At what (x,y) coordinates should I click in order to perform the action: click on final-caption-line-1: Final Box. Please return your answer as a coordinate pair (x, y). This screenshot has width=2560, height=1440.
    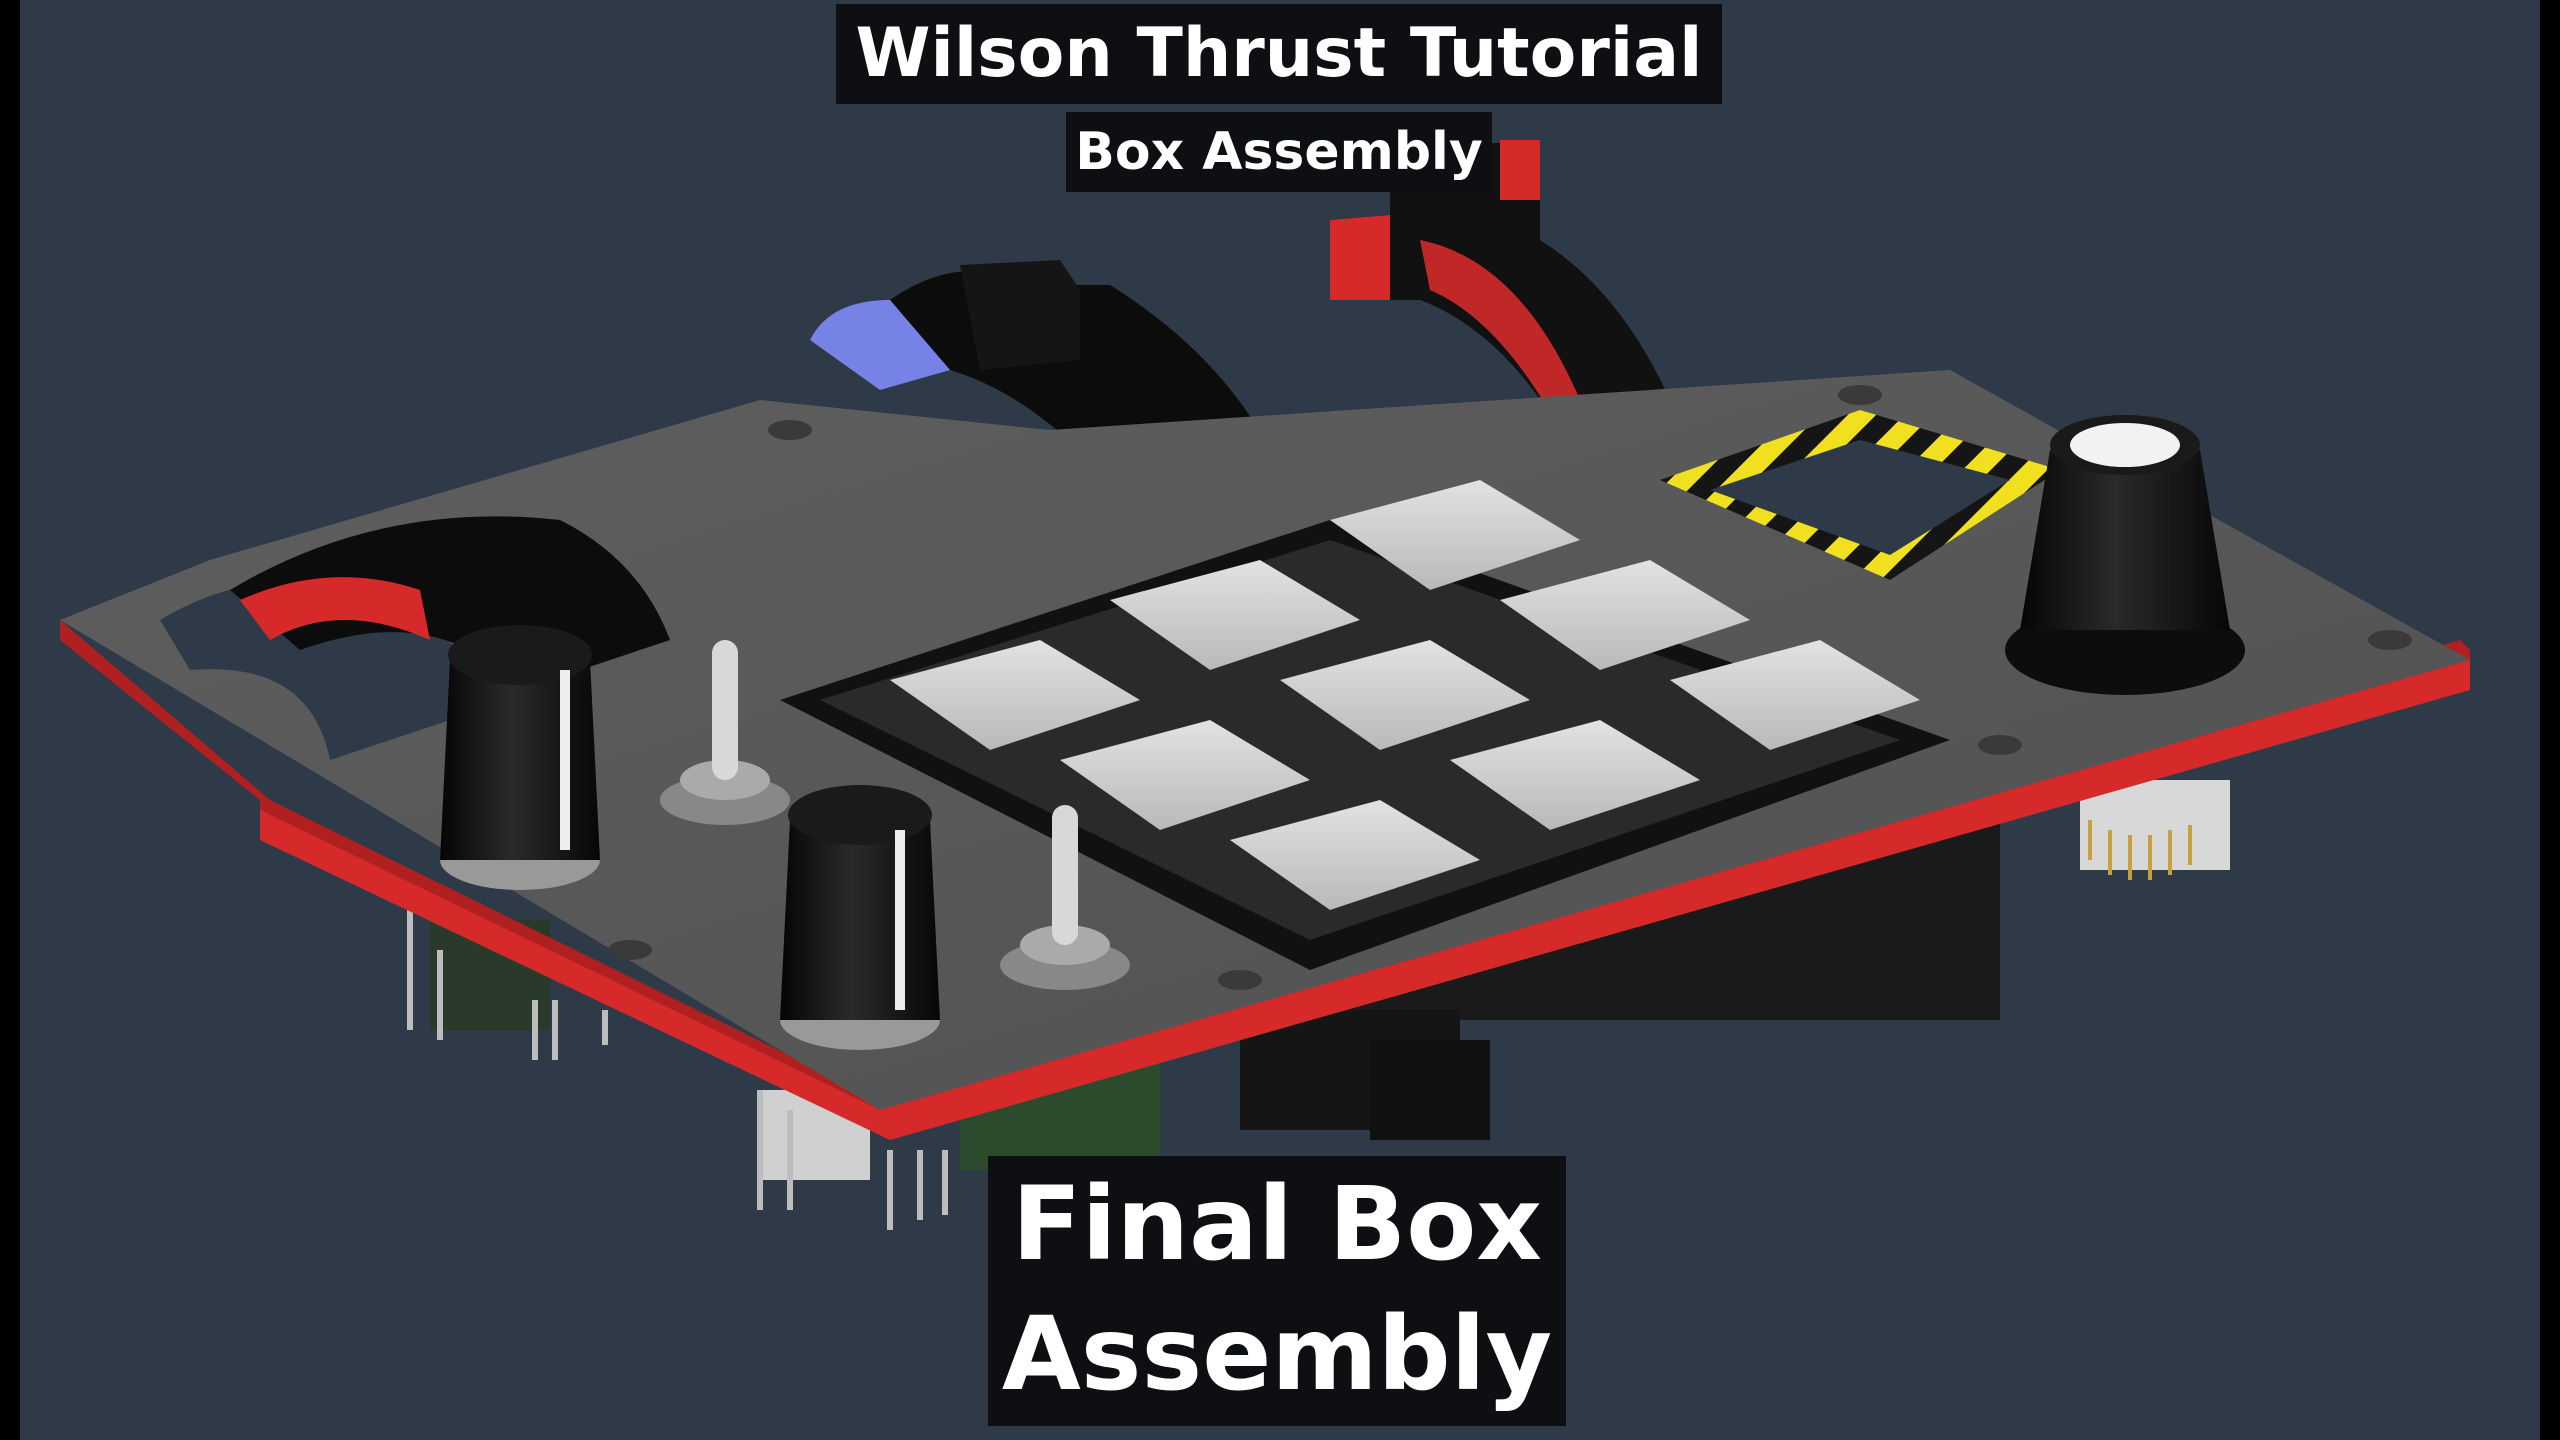
    Looking at the image, I should click on (1277, 1224).